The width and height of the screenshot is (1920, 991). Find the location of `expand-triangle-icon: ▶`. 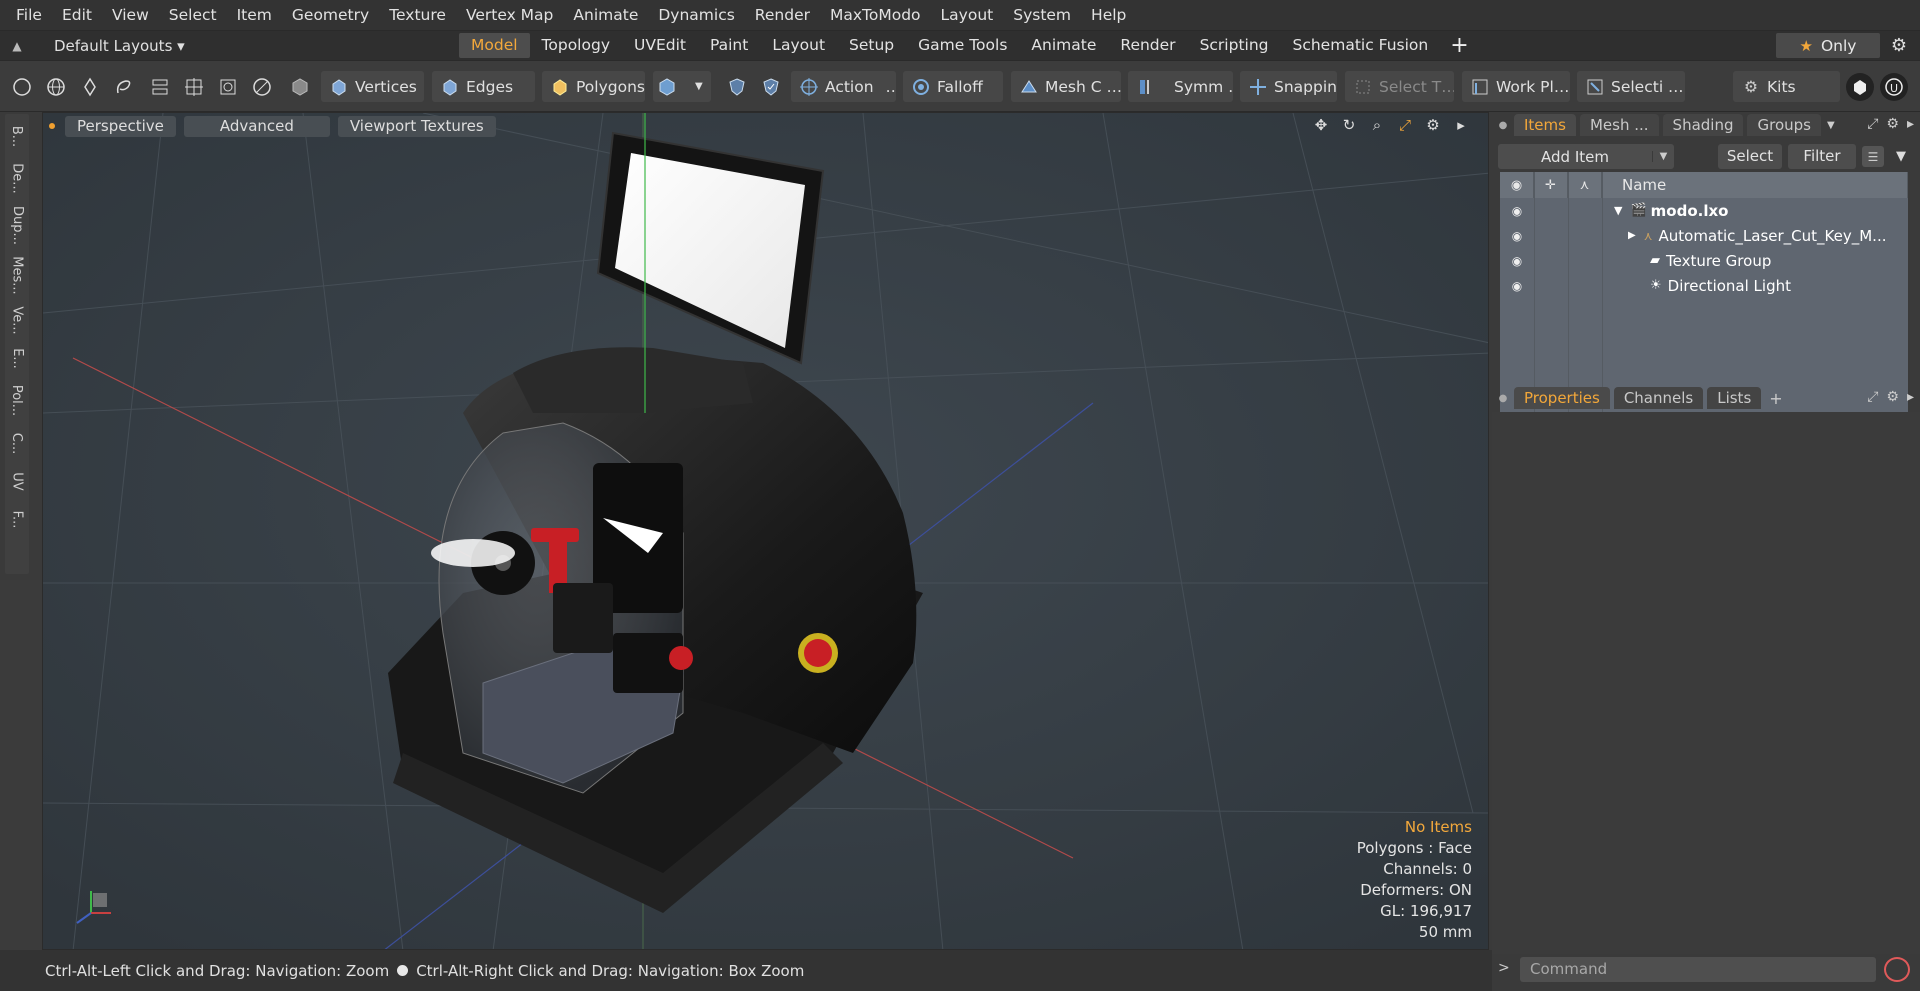

expand-triangle-icon: ▶ is located at coordinates (1632, 235).